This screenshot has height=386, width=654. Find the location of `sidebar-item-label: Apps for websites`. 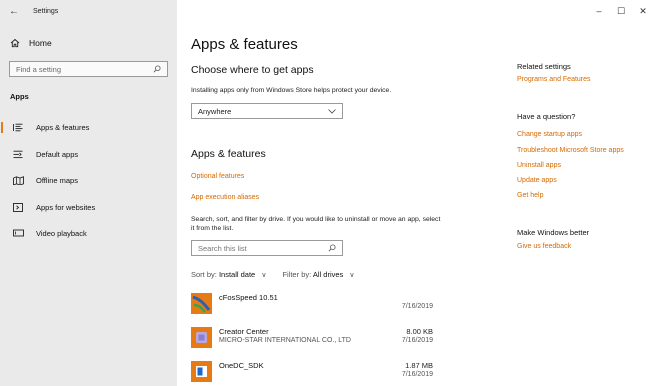

sidebar-item-label: Apps for websites is located at coordinates (66, 207).